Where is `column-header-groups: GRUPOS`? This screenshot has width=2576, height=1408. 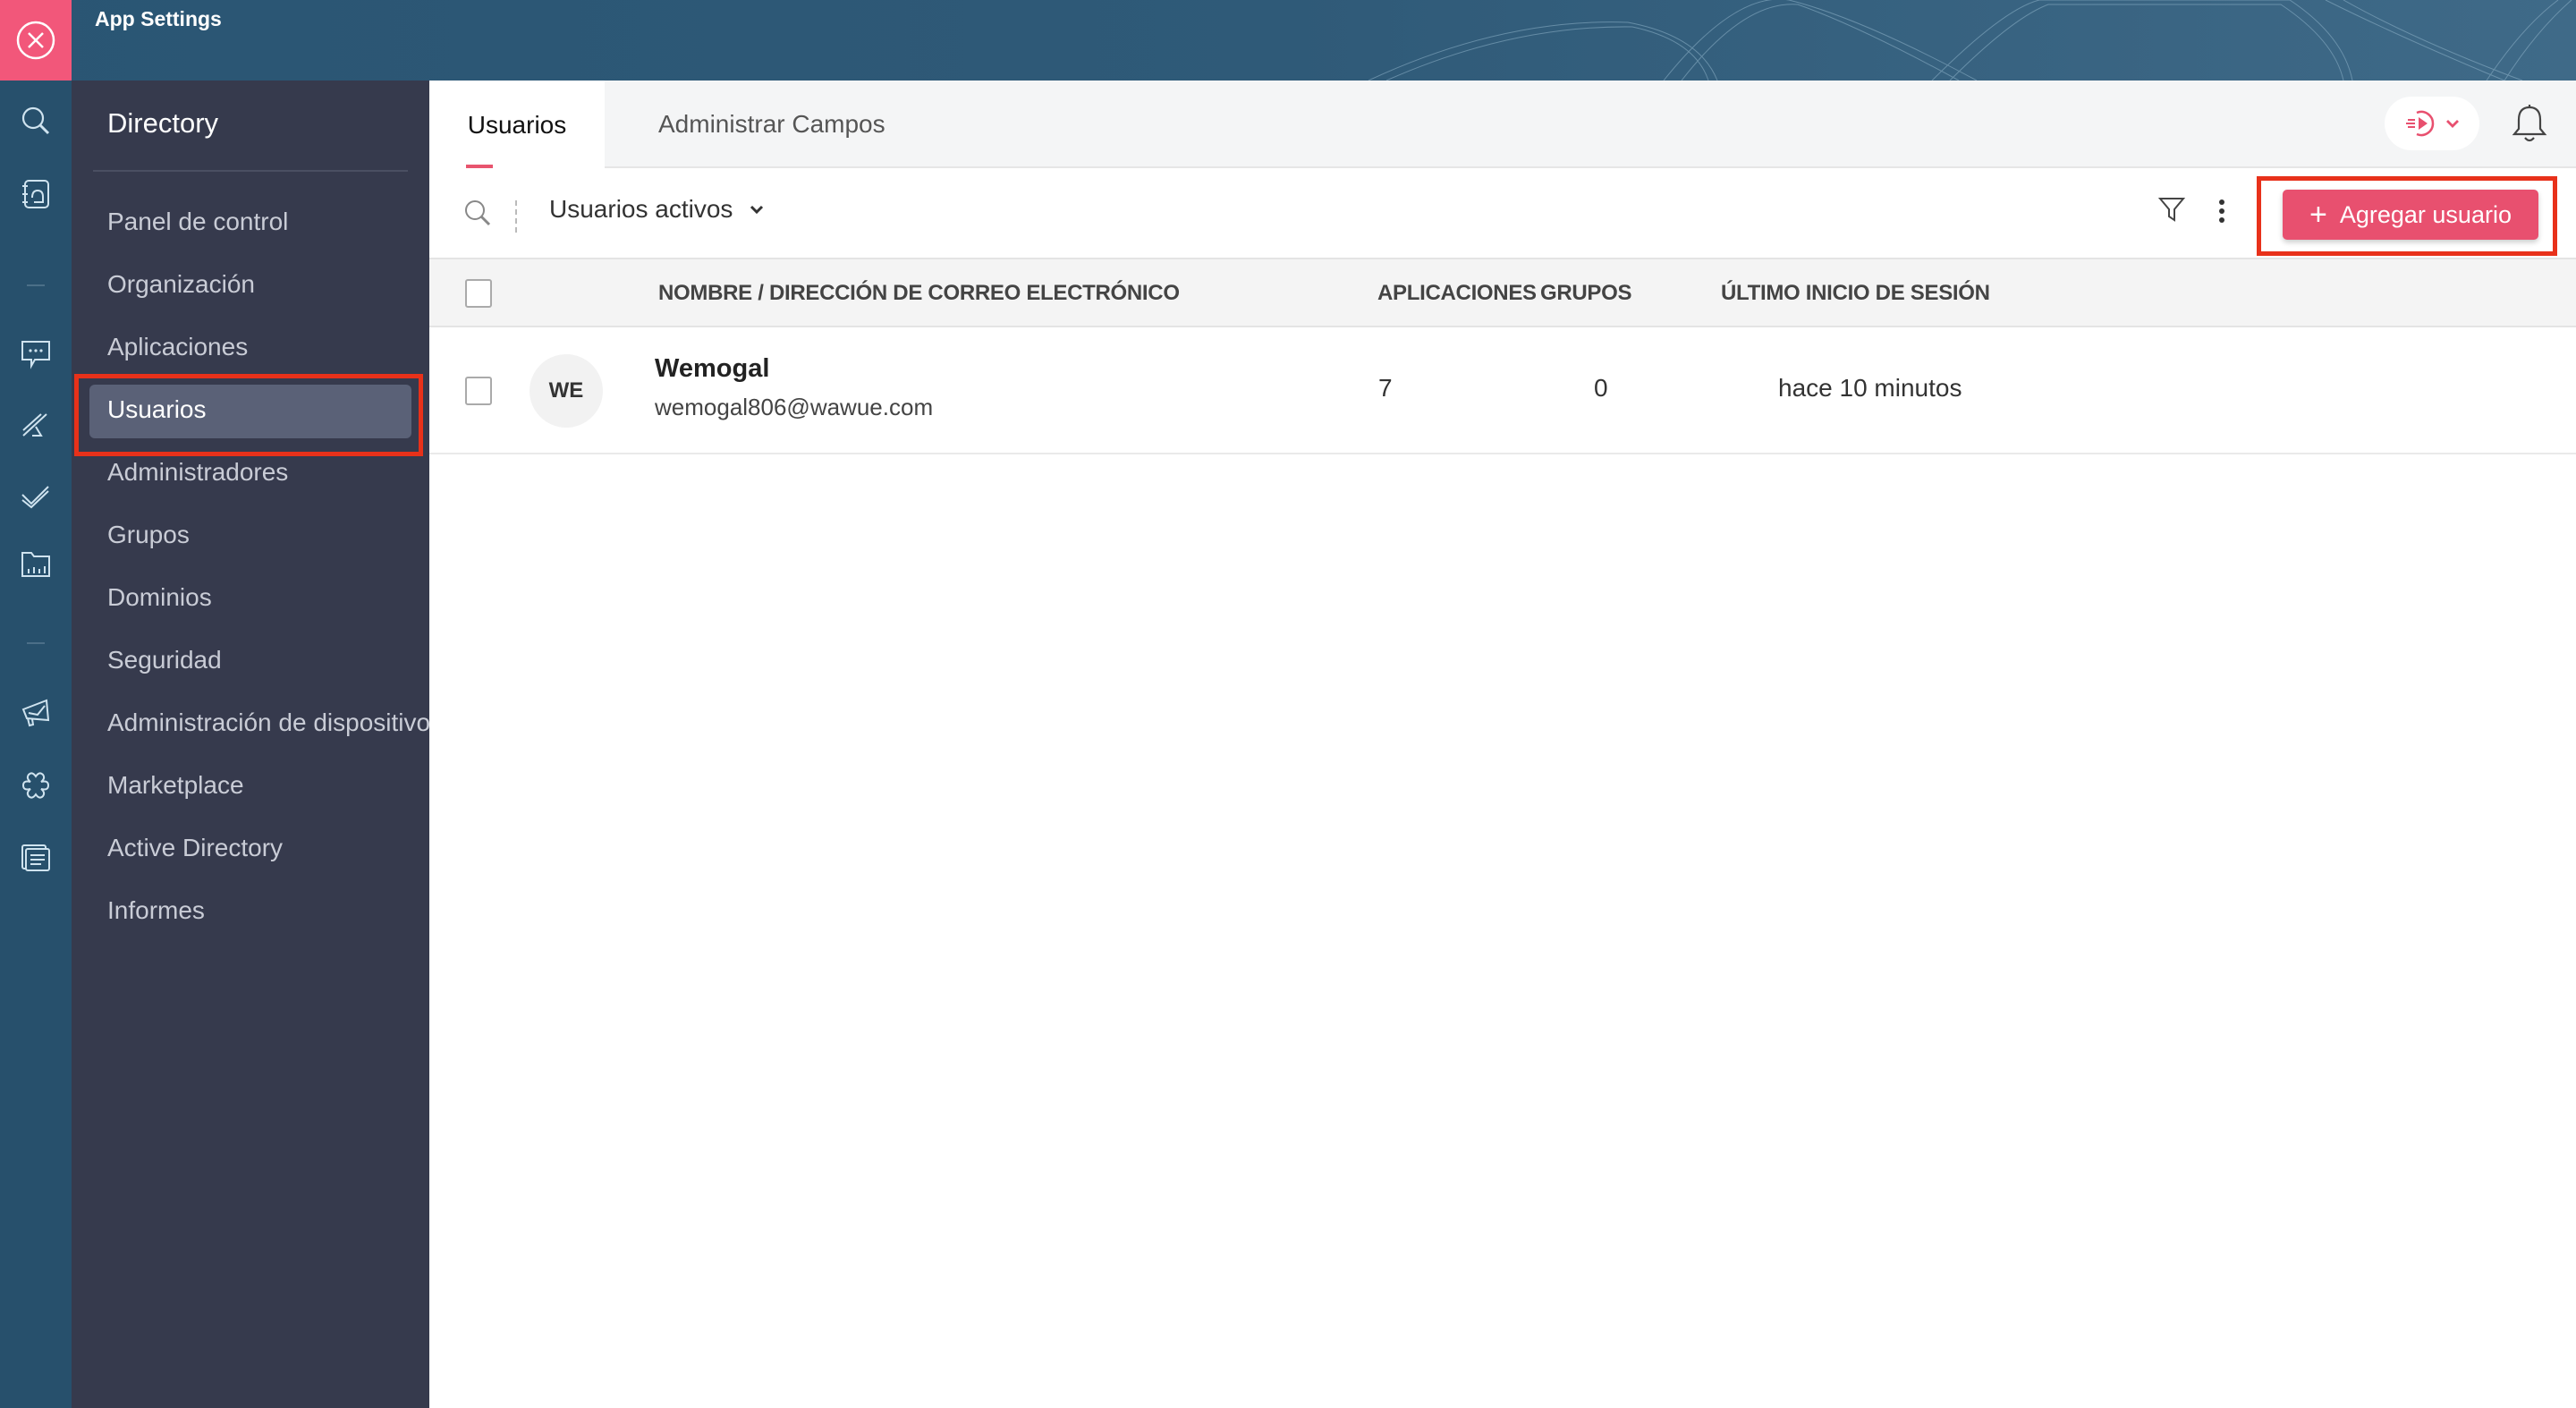
column-header-groups: GRUPOS is located at coordinates (1586, 293).